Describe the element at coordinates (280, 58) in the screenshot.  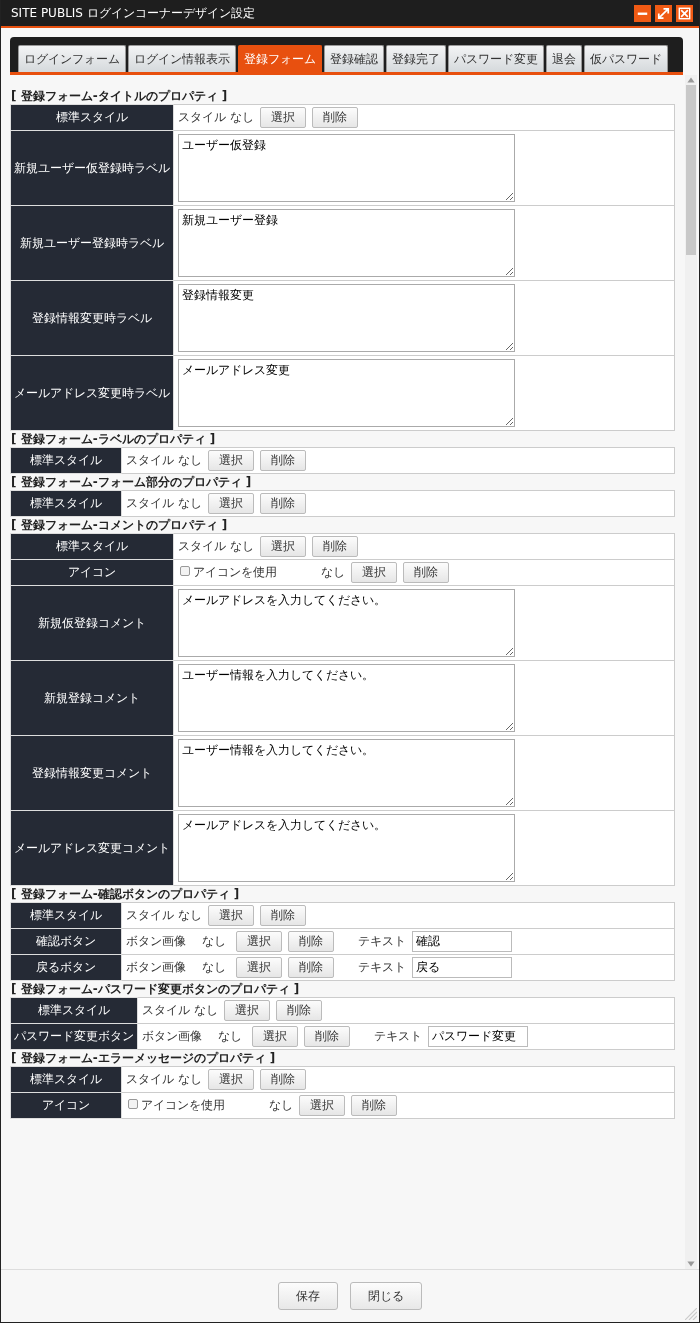
I see `tab: 登録フォーム` at that location.